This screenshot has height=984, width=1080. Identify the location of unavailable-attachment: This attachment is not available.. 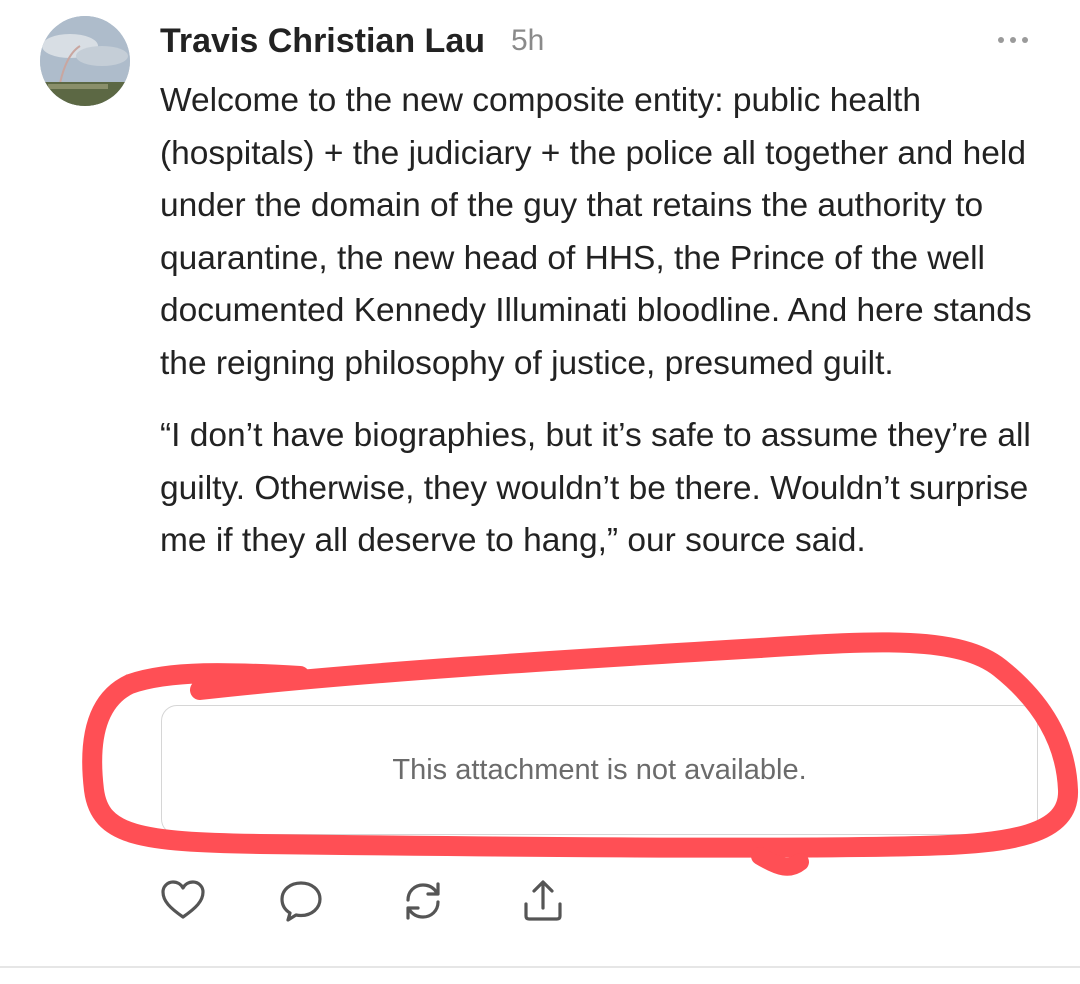
(599, 770).